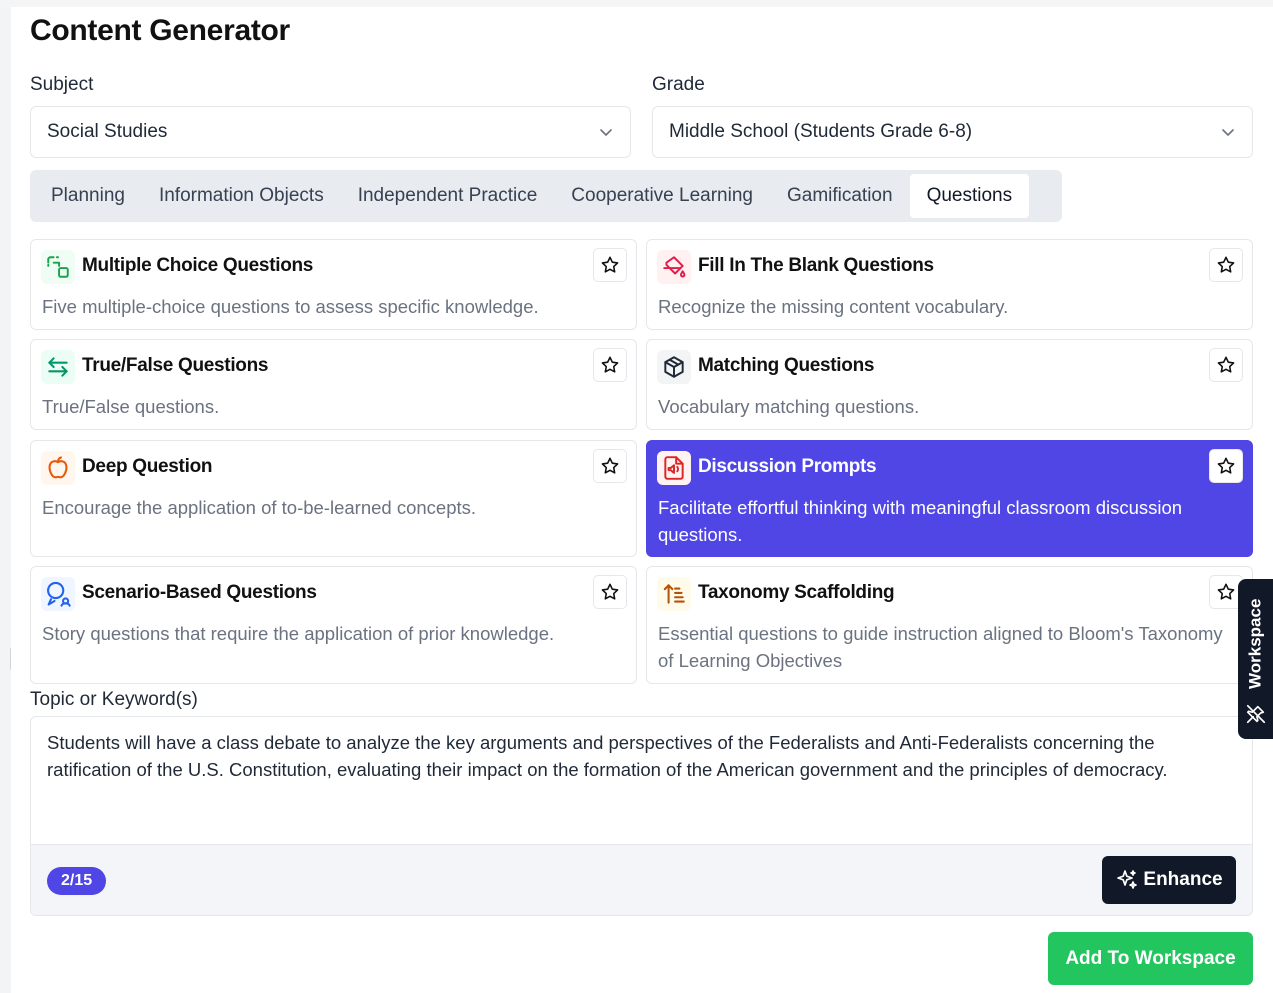  Describe the element at coordinates (5, 500) in the screenshot. I see `left-edge` at that location.